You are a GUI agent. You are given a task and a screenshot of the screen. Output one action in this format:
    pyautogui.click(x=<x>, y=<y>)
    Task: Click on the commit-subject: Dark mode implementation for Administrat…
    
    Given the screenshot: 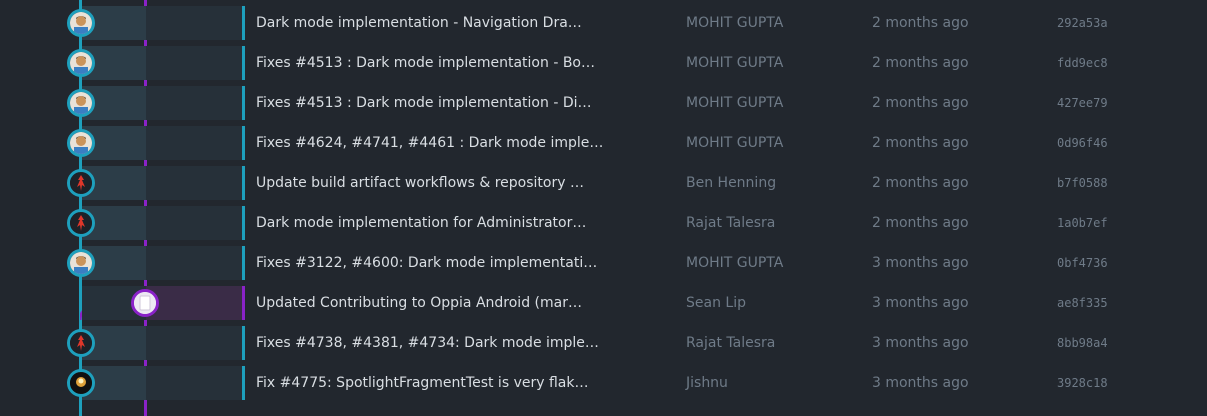 What is the action you would take?
    pyautogui.click(x=421, y=223)
    